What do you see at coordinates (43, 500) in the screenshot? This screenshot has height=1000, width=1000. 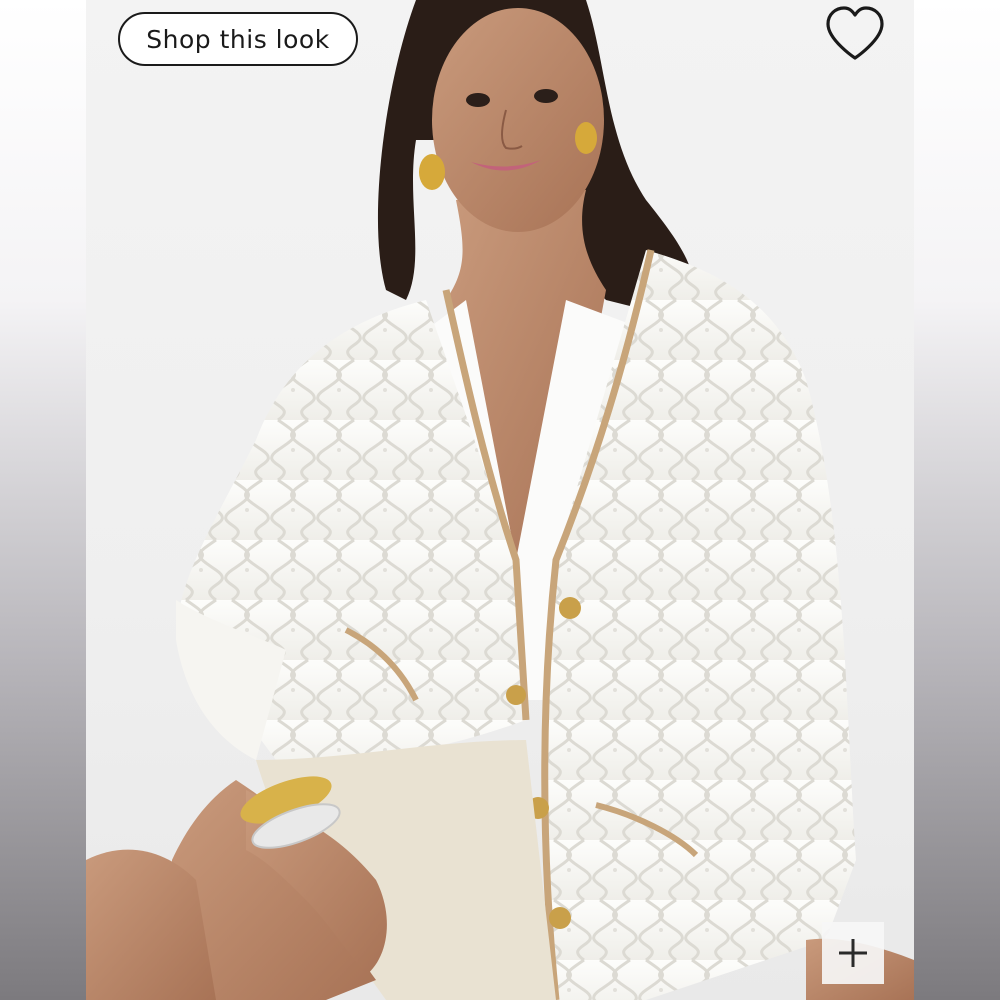 I see `left-letterbox` at bounding box center [43, 500].